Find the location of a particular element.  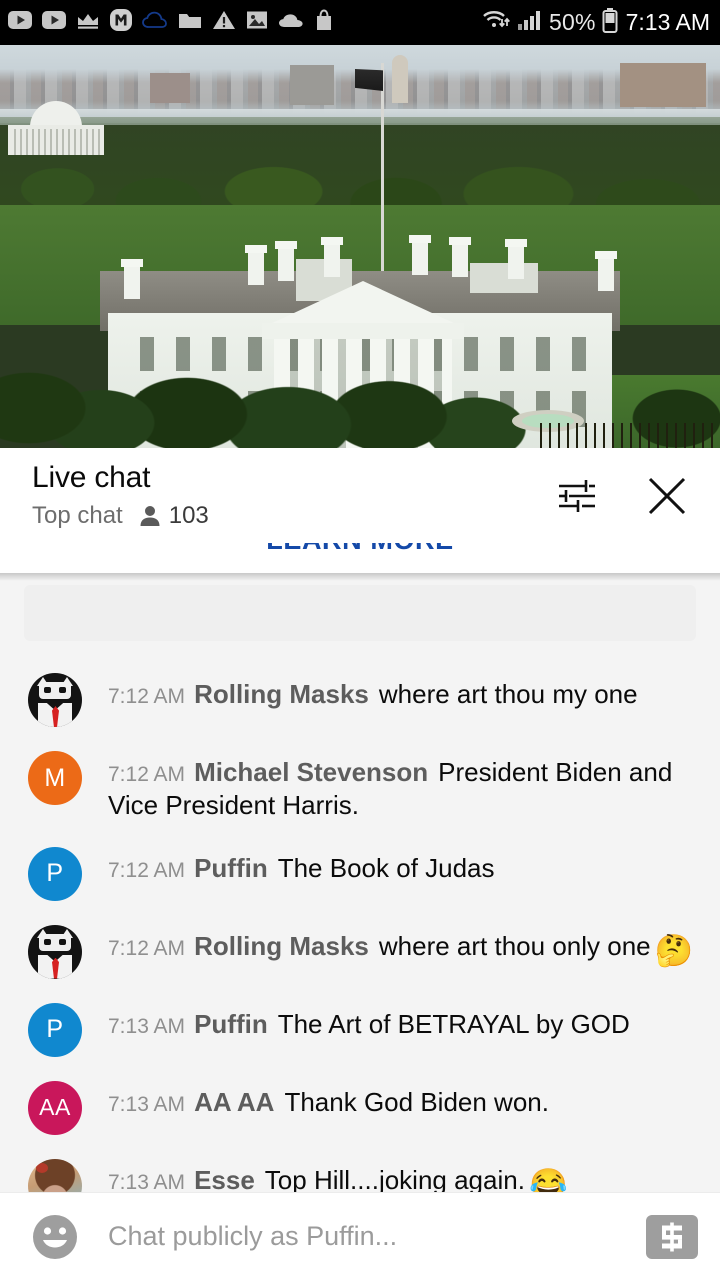

tune-sliders-icon is located at coordinates (577, 496).